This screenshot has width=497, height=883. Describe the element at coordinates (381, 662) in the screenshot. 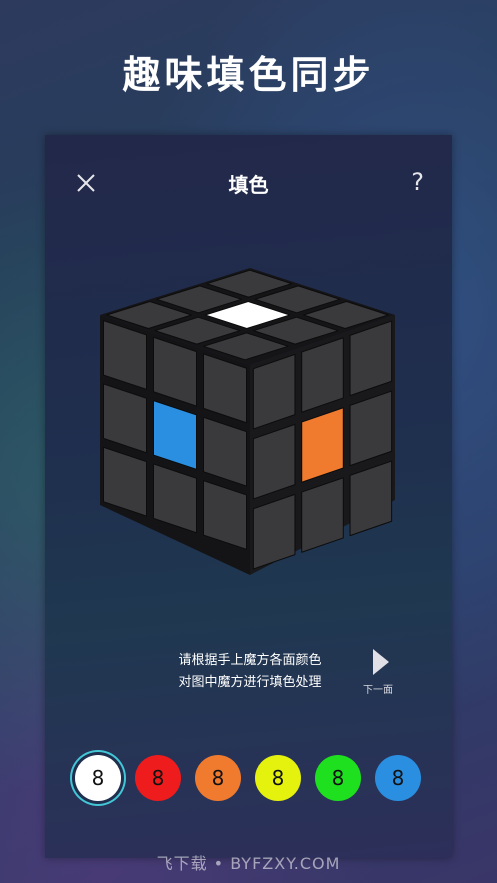

I see `next-arrow-icon` at that location.